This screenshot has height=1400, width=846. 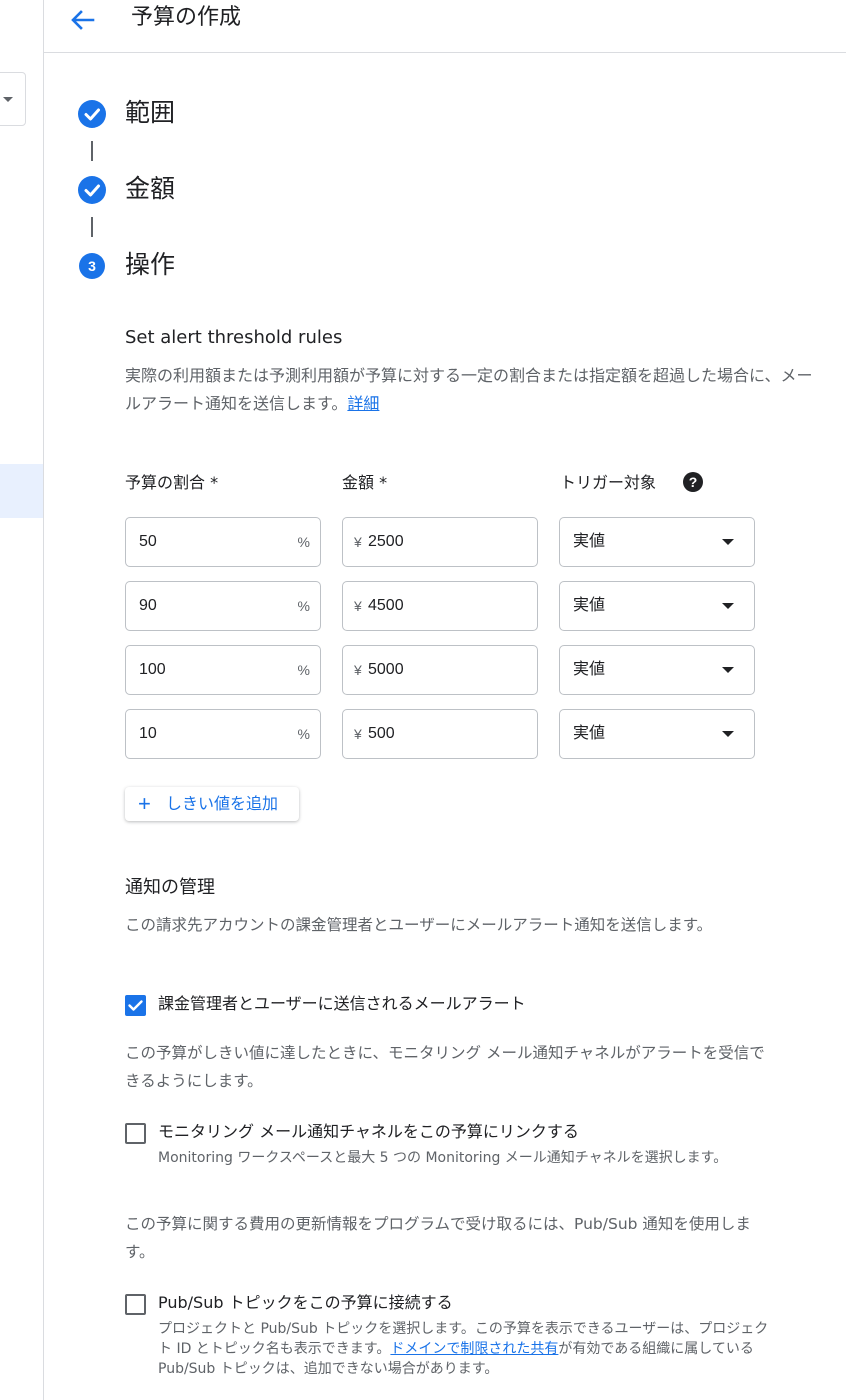 What do you see at coordinates (223, 542) in the screenshot?
I see `percent-input: 50 %` at bounding box center [223, 542].